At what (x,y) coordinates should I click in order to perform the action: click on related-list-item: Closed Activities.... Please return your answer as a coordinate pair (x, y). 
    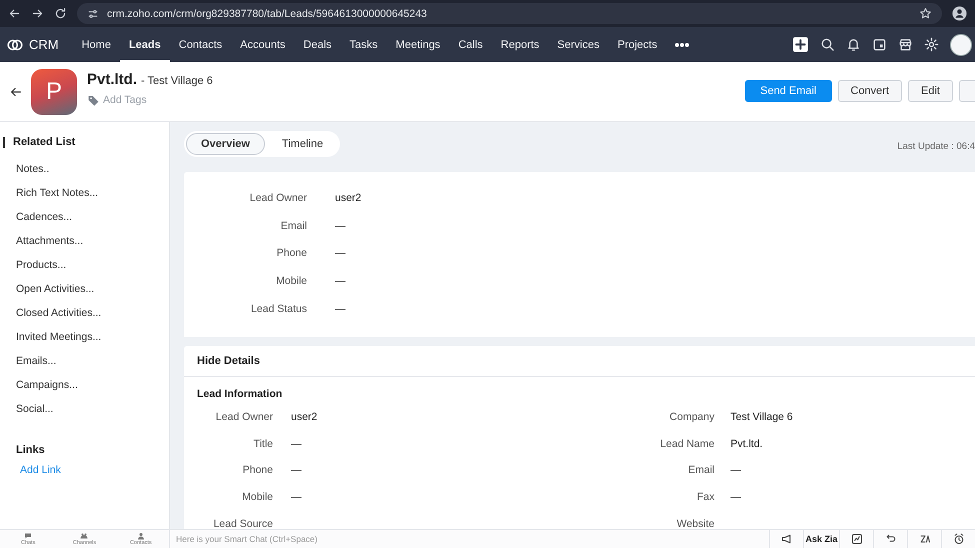
    Looking at the image, I should click on (84, 313).